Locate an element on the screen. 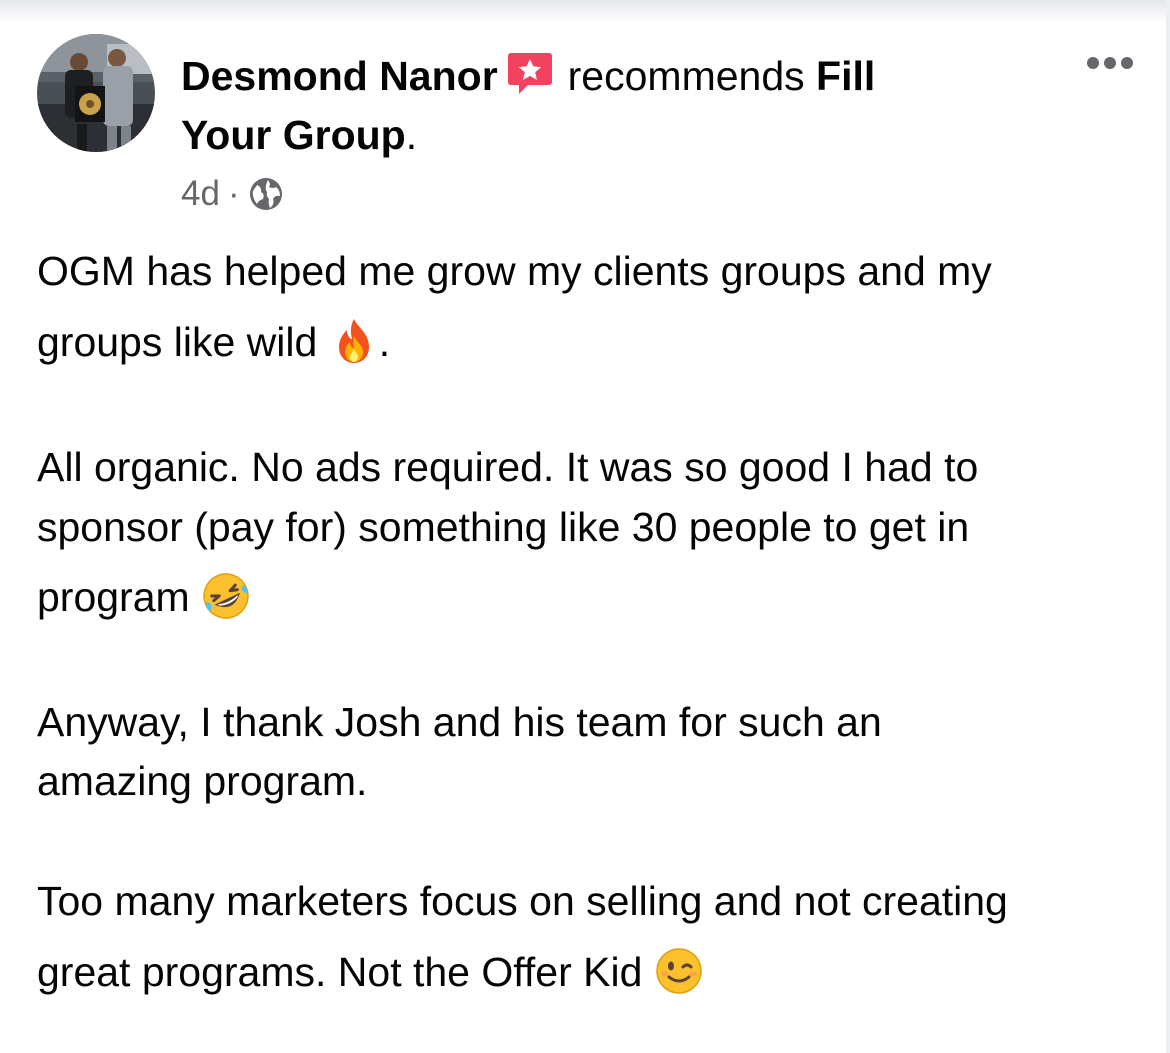 The image size is (1170, 1053). post-header-line-1: Desmond Nanor recommends Fill is located at coordinates (528, 75).